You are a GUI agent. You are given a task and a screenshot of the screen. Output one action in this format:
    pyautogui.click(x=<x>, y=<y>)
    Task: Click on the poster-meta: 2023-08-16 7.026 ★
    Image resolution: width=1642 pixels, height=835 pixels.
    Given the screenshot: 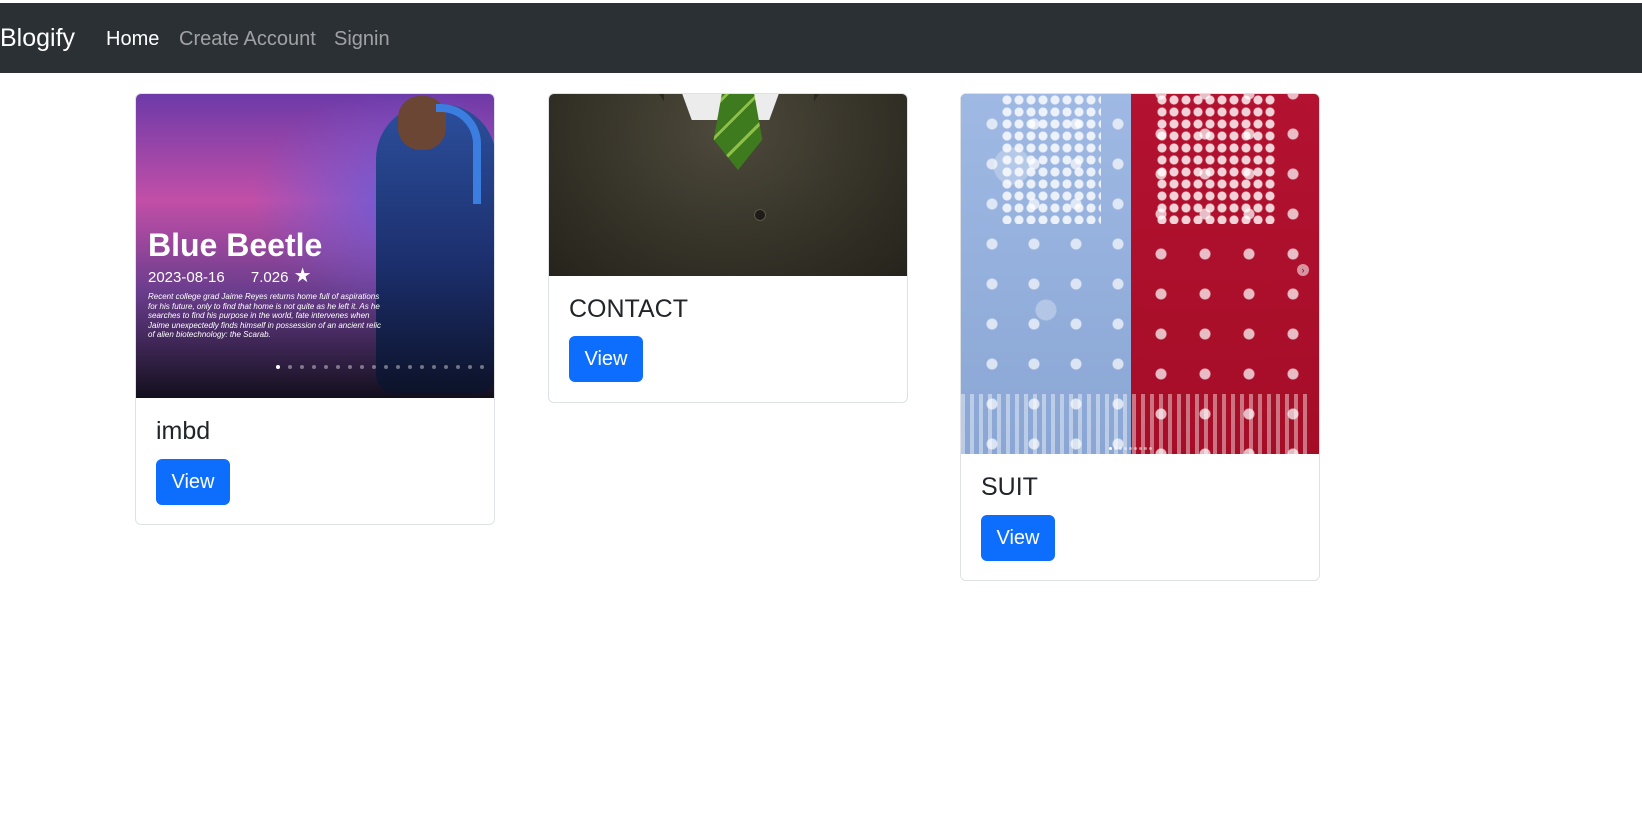 What is the action you would take?
    pyautogui.click(x=230, y=276)
    